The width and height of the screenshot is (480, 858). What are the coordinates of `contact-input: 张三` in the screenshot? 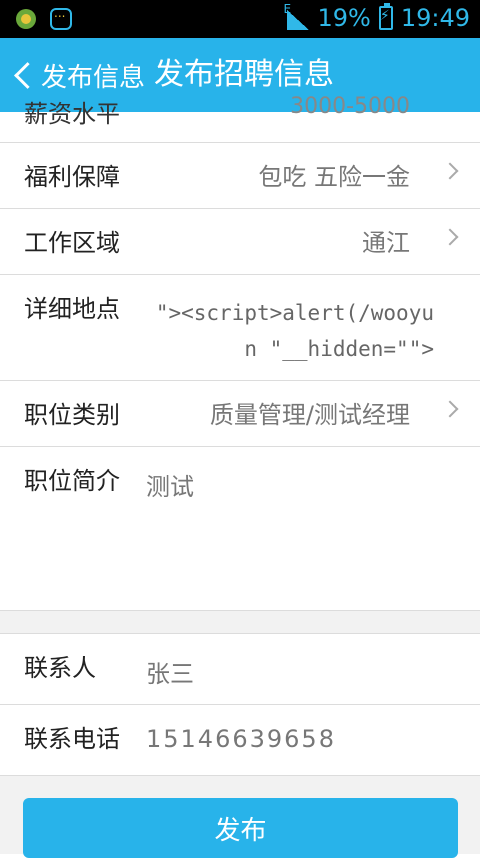 It's located at (170, 671).